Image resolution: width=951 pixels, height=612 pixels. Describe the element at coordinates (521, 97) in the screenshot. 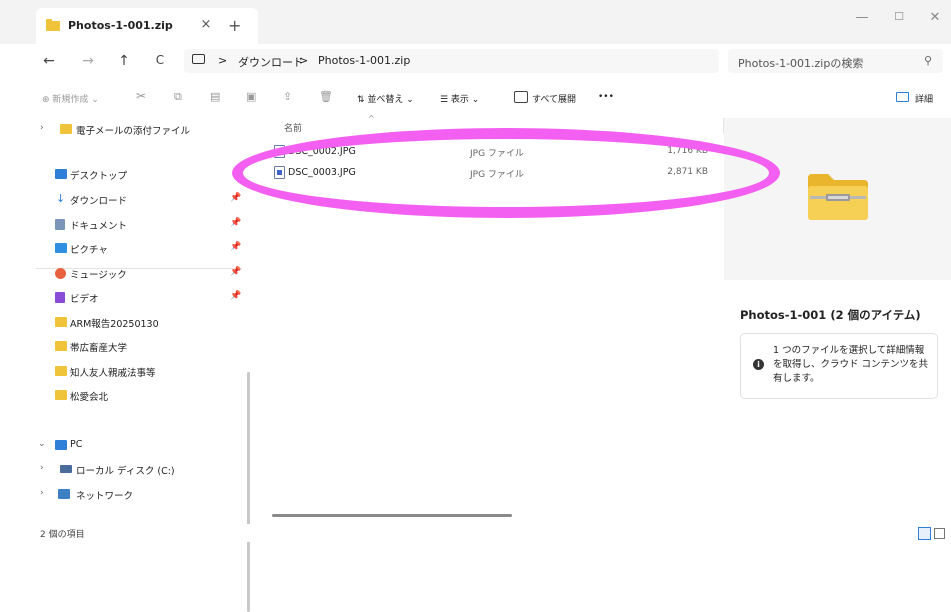

I see `extract-icon` at that location.